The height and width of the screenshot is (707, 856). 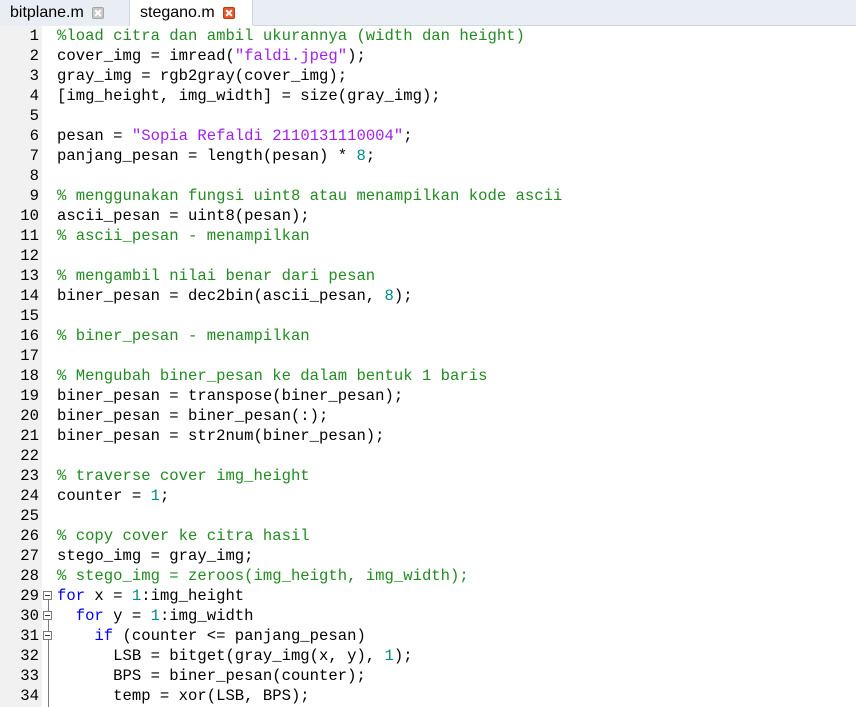 What do you see at coordinates (428, 416) in the screenshot?
I see `code-line: 20 biner_pesan = biner_pesan(:);` at bounding box center [428, 416].